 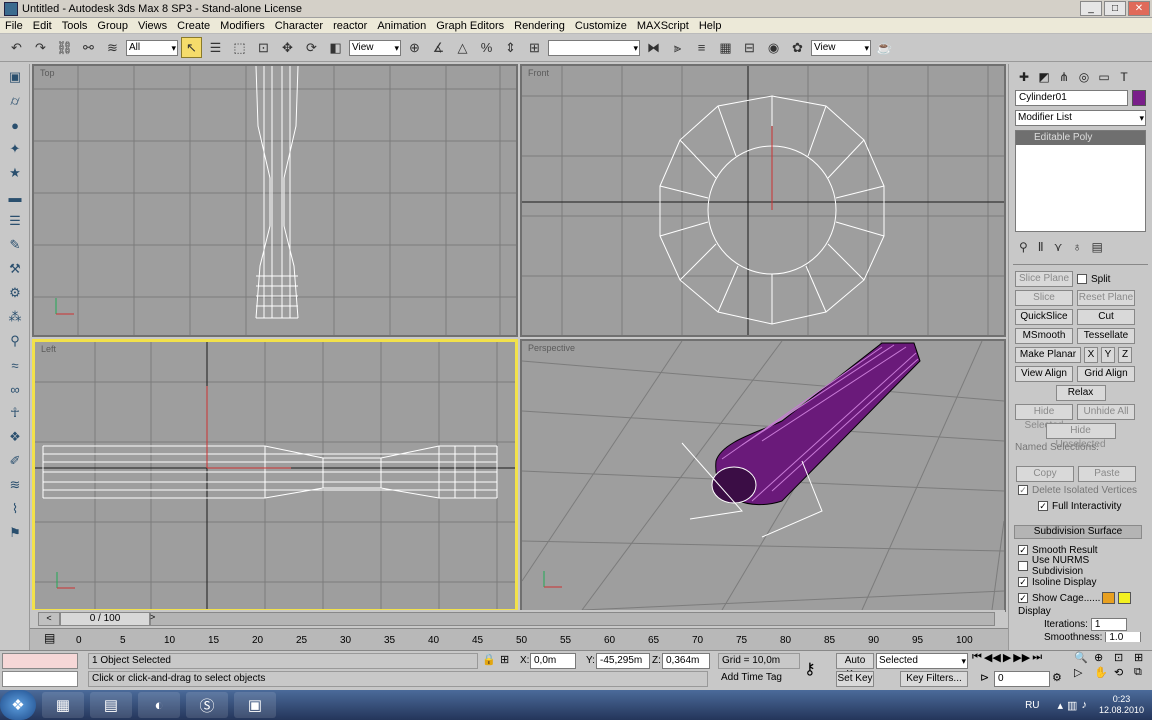 I want to click on maximize-button: □, so click(x=1115, y=8).